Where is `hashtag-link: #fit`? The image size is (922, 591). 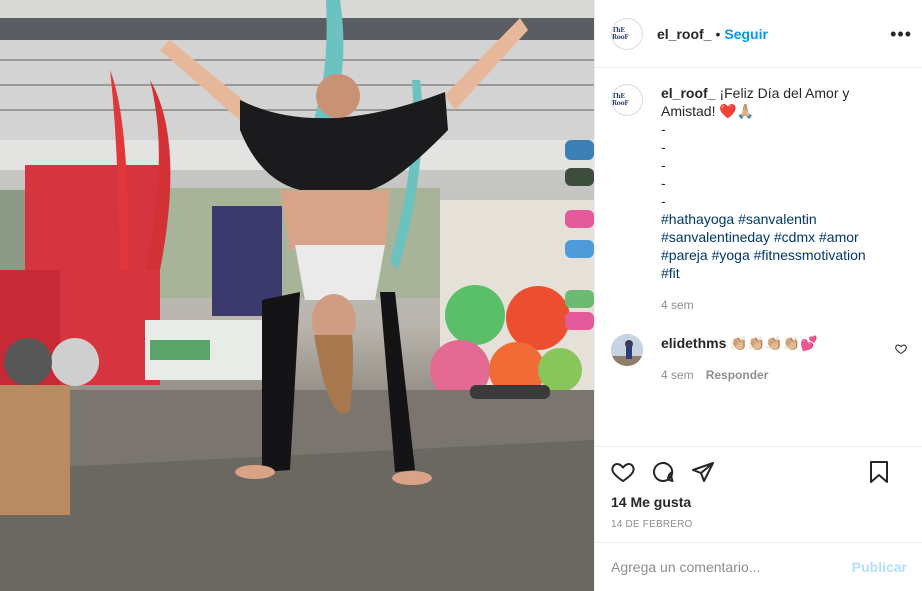 hashtag-link: #fit is located at coordinates (670, 273).